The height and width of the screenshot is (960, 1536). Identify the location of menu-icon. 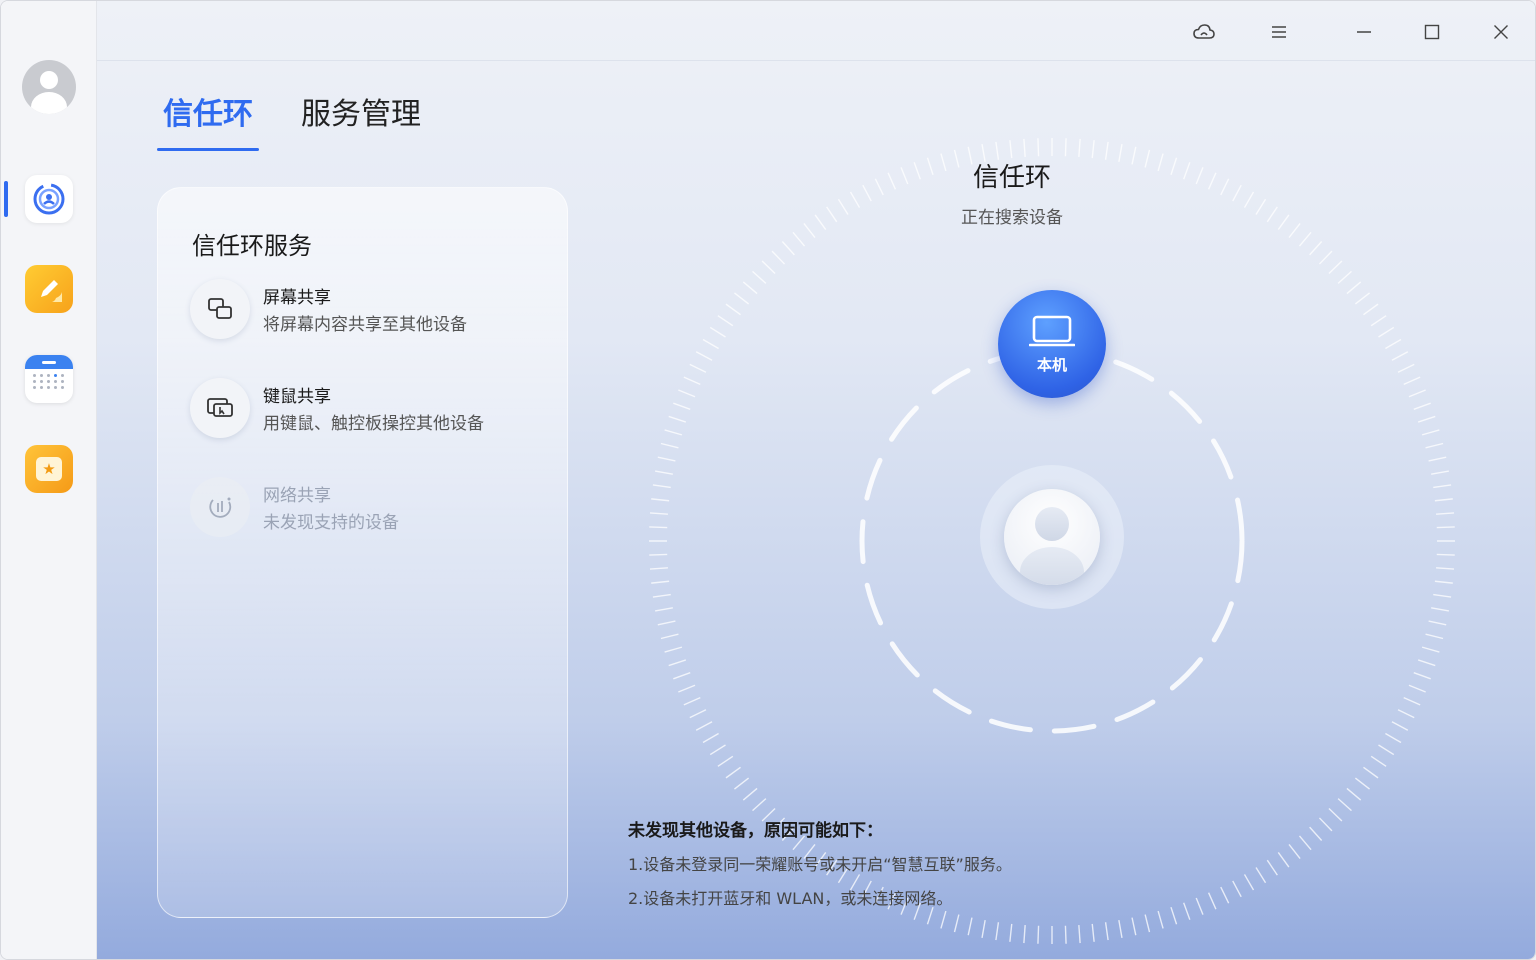
(1279, 32).